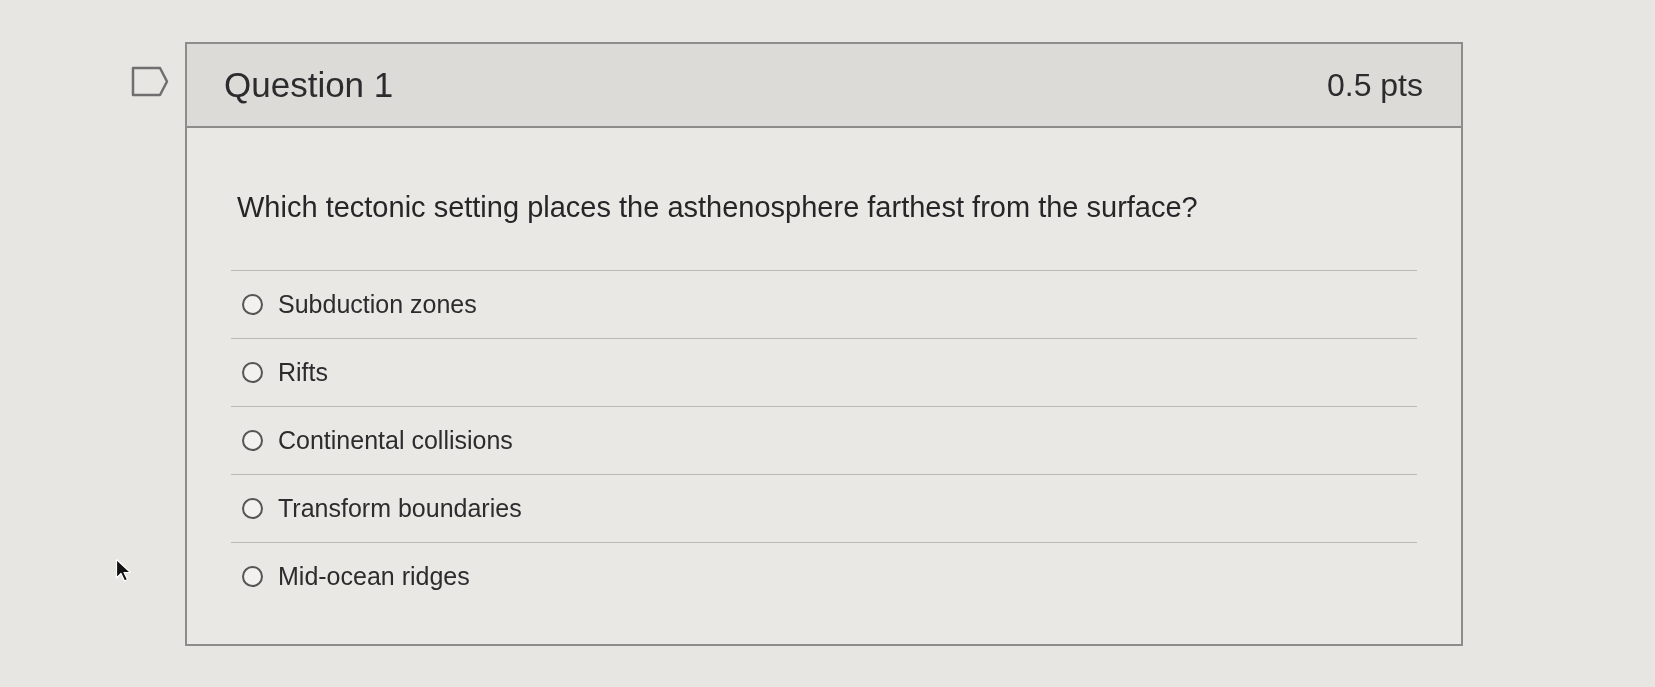 This screenshot has width=1655, height=687. Describe the element at coordinates (150, 81) in the screenshot. I see `flag-outline-icon` at that location.